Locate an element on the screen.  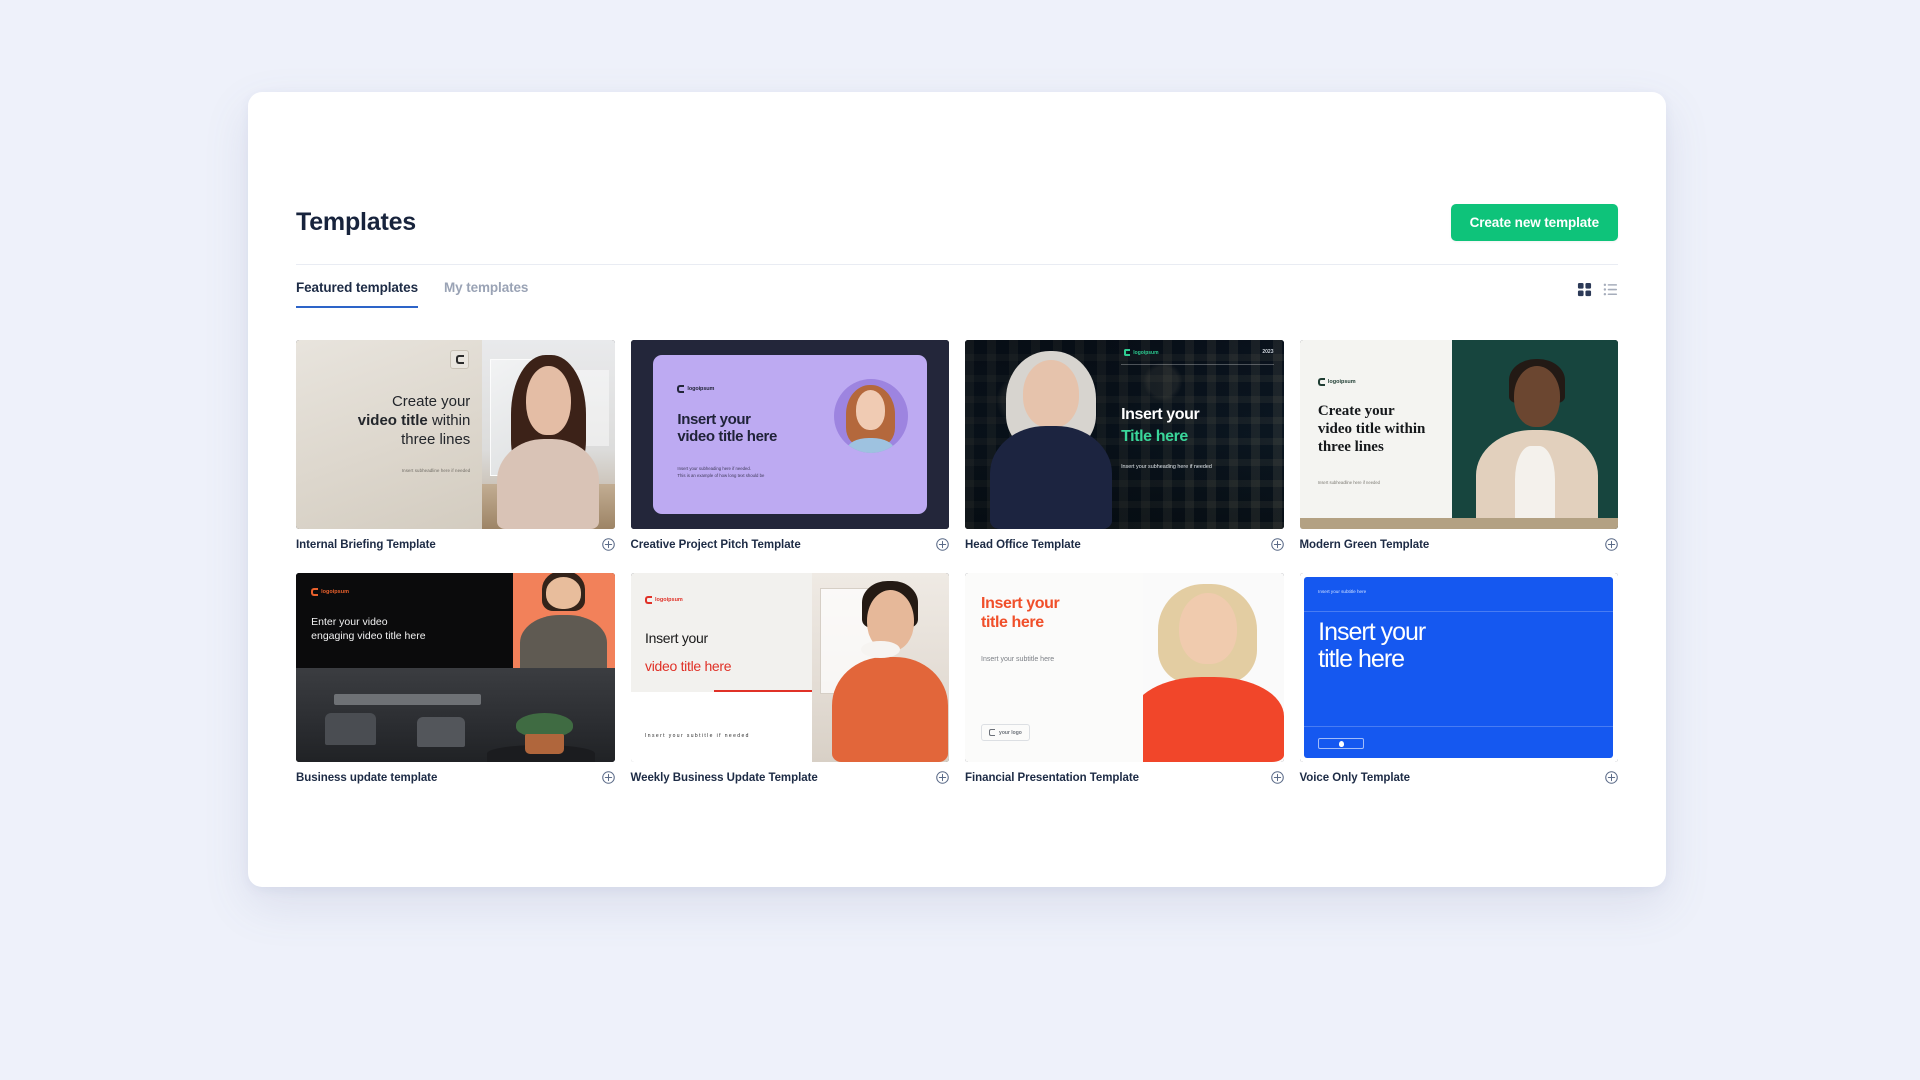
header-divider is located at coordinates (957, 264).